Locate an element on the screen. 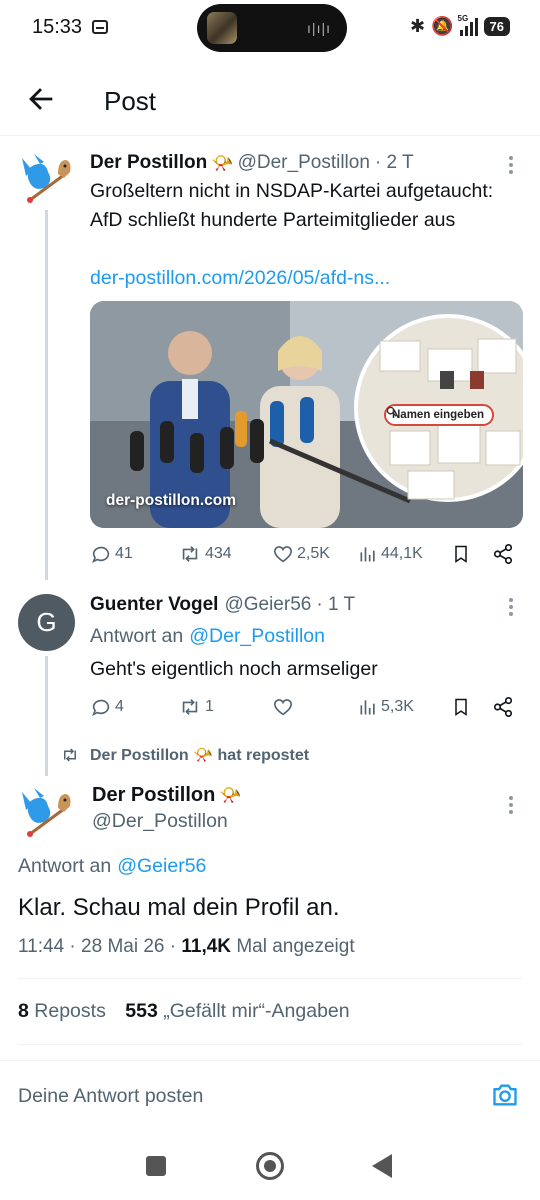 The width and height of the screenshot is (540, 1200). like-button: 2,5K is located at coordinates (301, 554).